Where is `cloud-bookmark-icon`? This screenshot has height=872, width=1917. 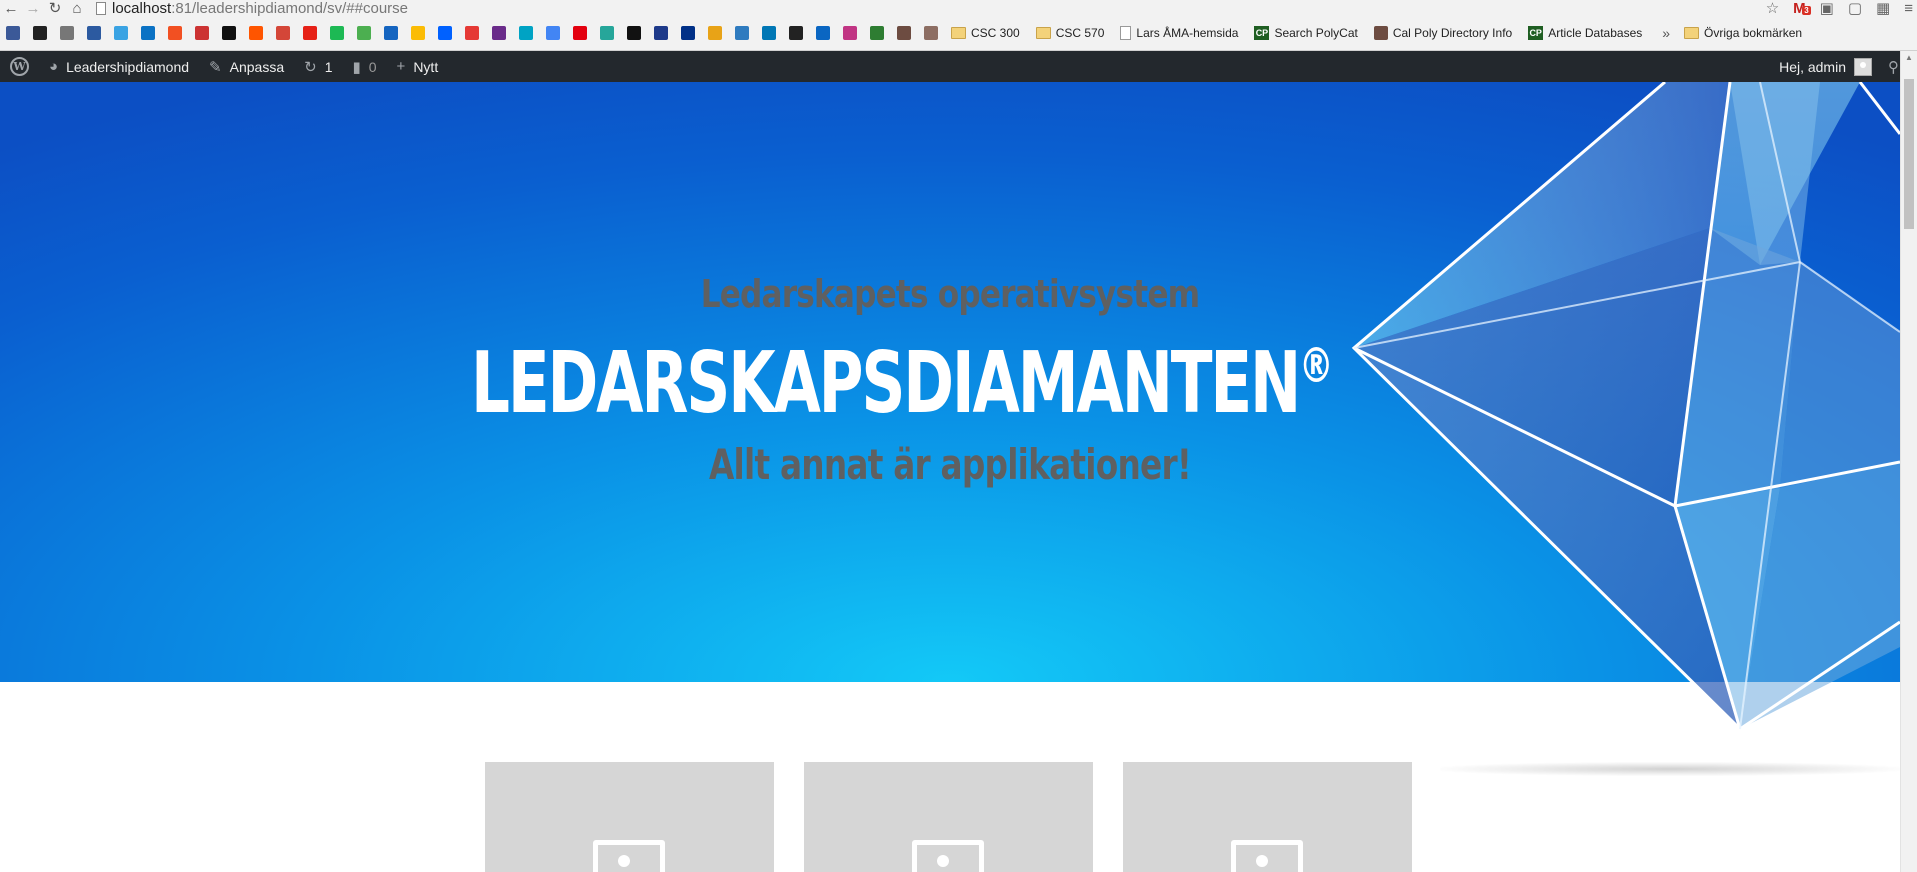 cloud-bookmark-icon is located at coordinates (121, 33).